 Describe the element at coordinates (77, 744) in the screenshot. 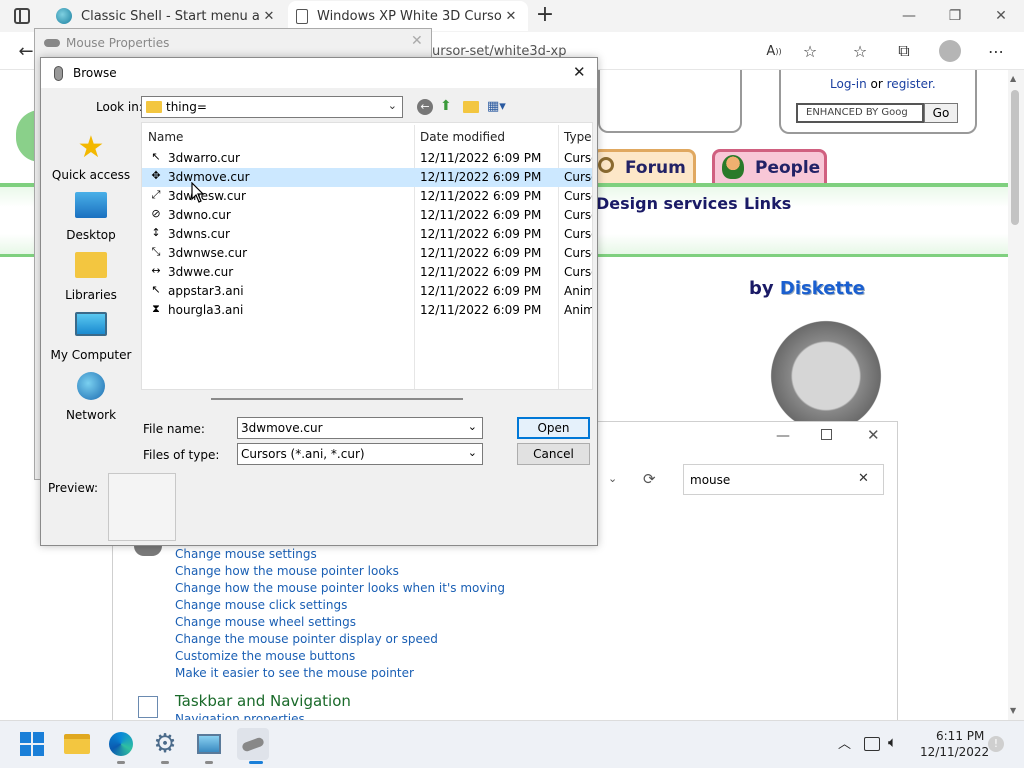

I see `file-explorer-icon` at that location.